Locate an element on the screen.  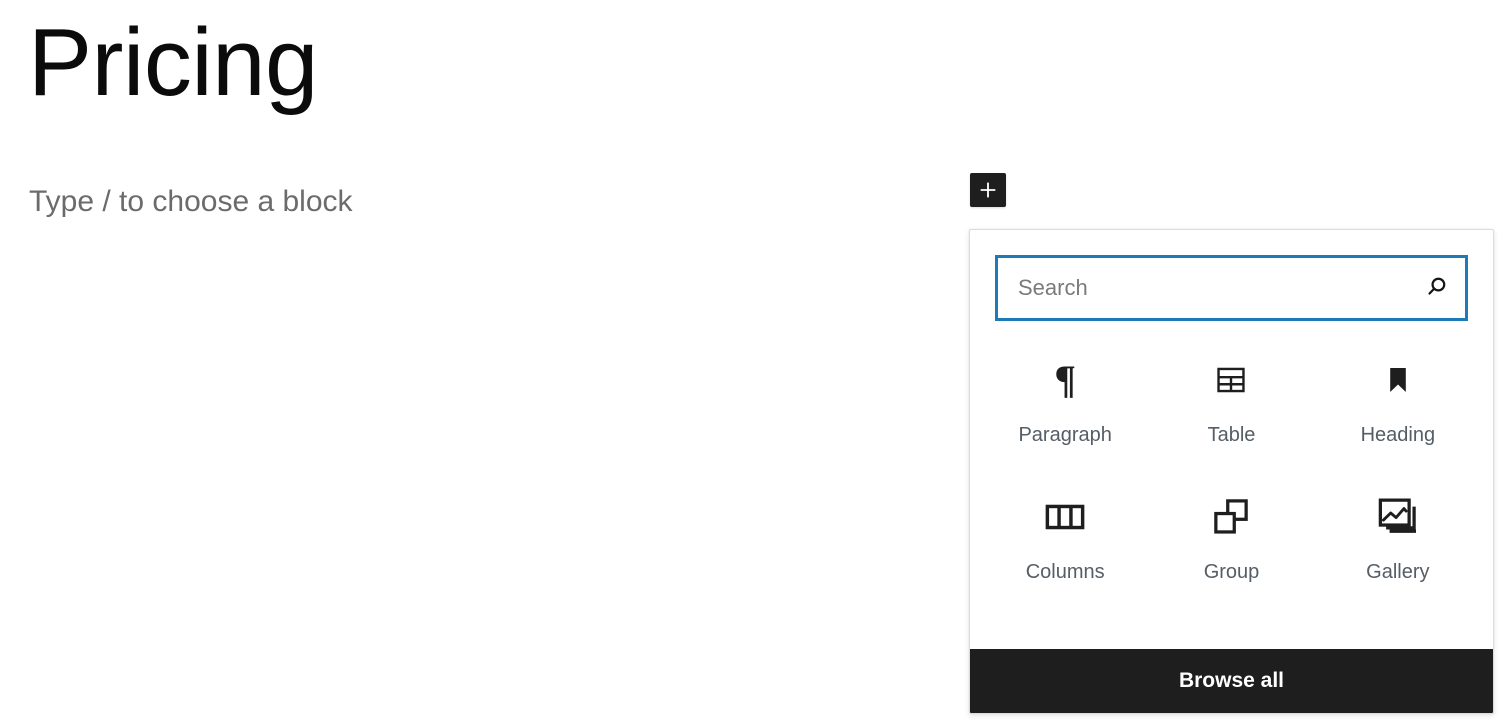
block-item-label: Heading is located at coordinates (1398, 435).